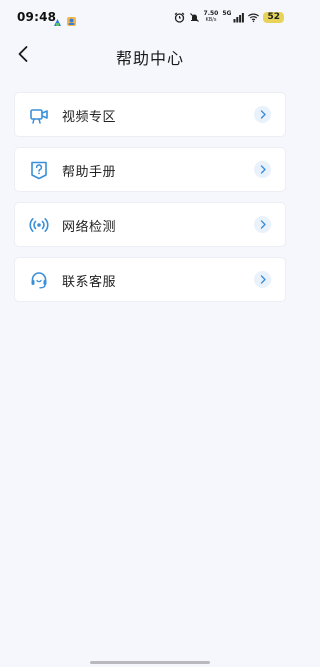 Image resolution: width=320 pixels, height=667 pixels. What do you see at coordinates (89, 282) in the screenshot?
I see `menu-item-label: 联系客服` at bounding box center [89, 282].